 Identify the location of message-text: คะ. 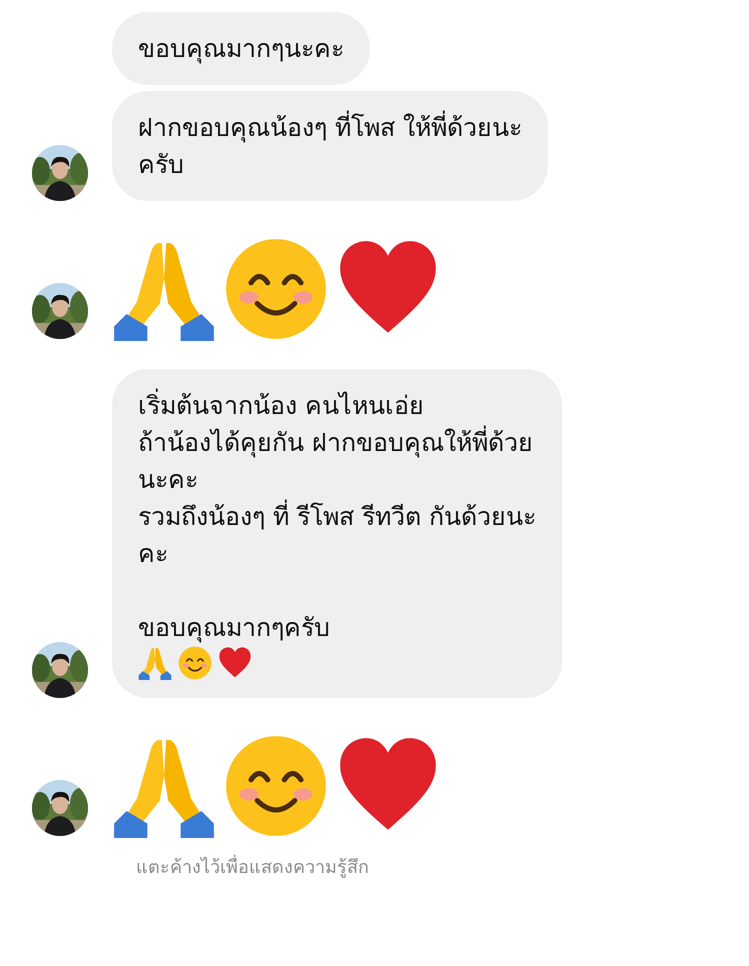
(153, 554).